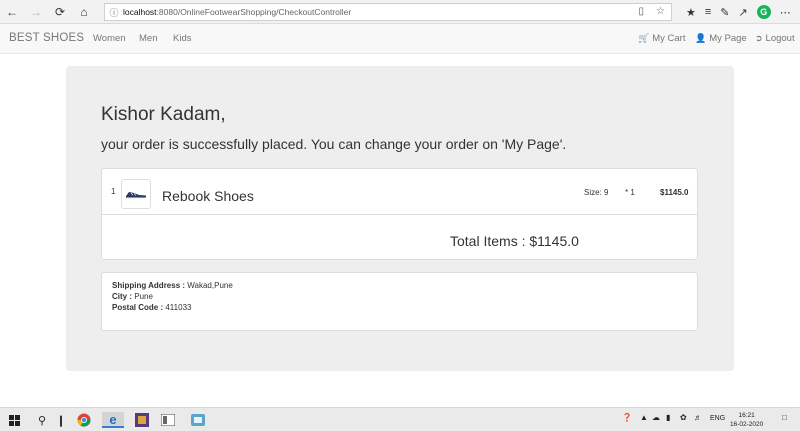 Image resolution: width=800 pixels, height=431 pixels. What do you see at coordinates (148, 38) in the screenshot?
I see `nav-link-men: Men` at bounding box center [148, 38].